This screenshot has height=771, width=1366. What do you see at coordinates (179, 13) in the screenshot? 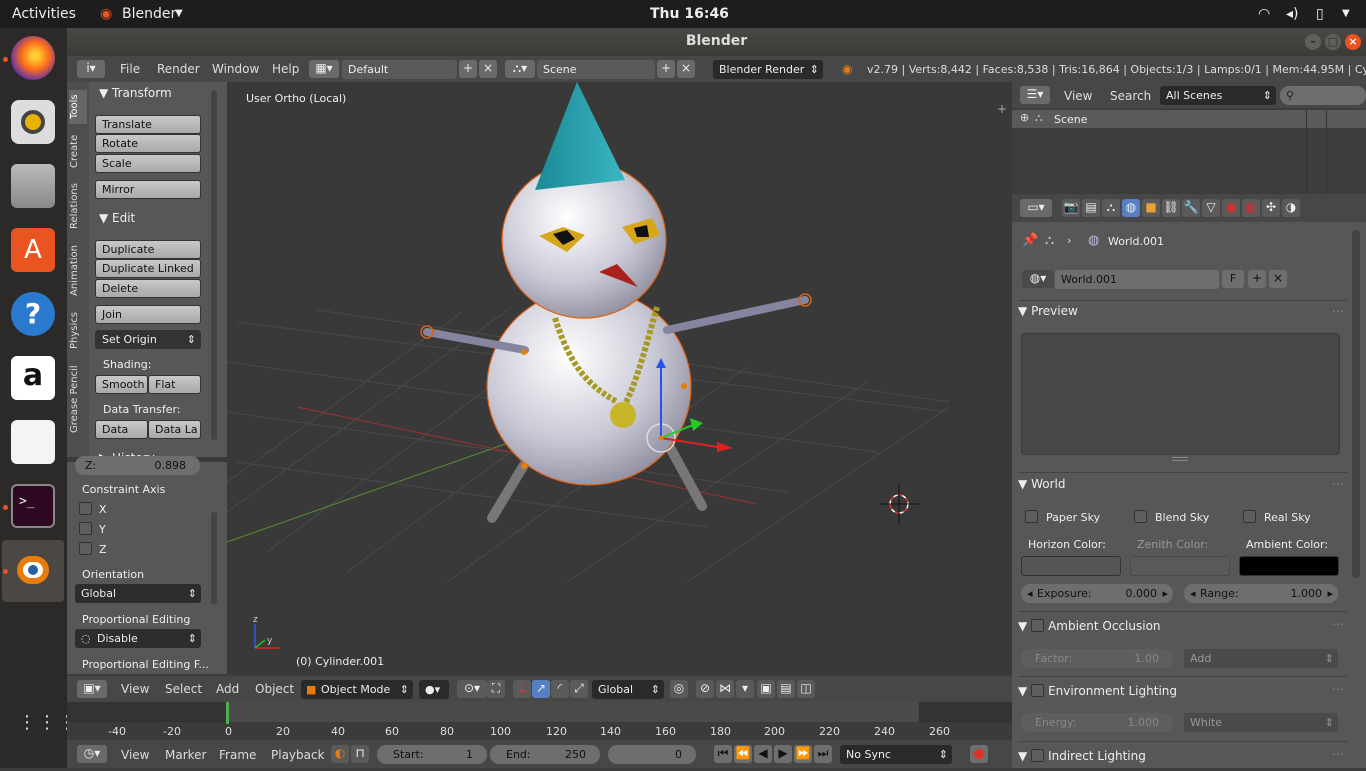
I see `chevron-down-icon: ▼` at bounding box center [179, 13].